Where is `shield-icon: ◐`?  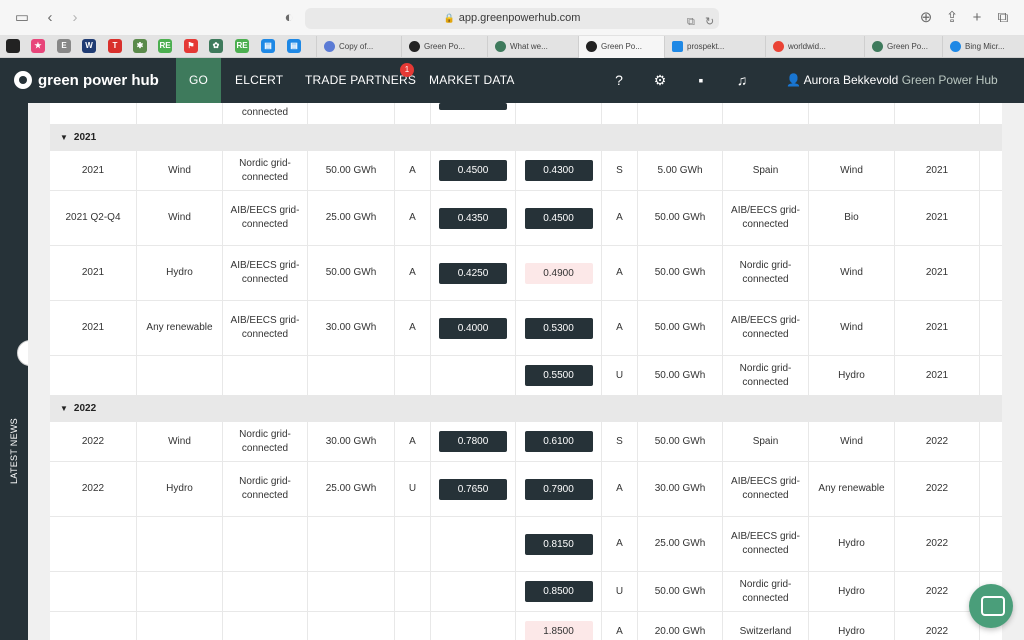
shield-icon: ◐ is located at coordinates (289, 18).